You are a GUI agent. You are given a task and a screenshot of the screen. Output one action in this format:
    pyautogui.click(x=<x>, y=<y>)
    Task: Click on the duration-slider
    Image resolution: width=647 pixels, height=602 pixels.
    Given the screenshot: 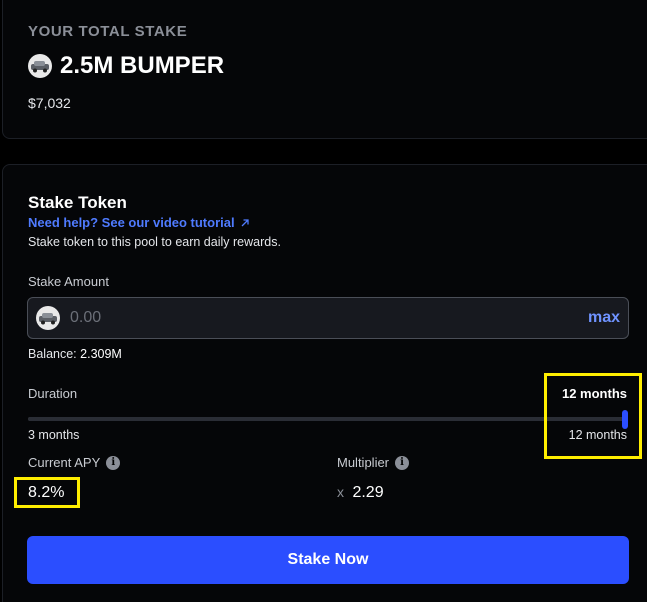 What is the action you would take?
    pyautogui.click(x=328, y=419)
    